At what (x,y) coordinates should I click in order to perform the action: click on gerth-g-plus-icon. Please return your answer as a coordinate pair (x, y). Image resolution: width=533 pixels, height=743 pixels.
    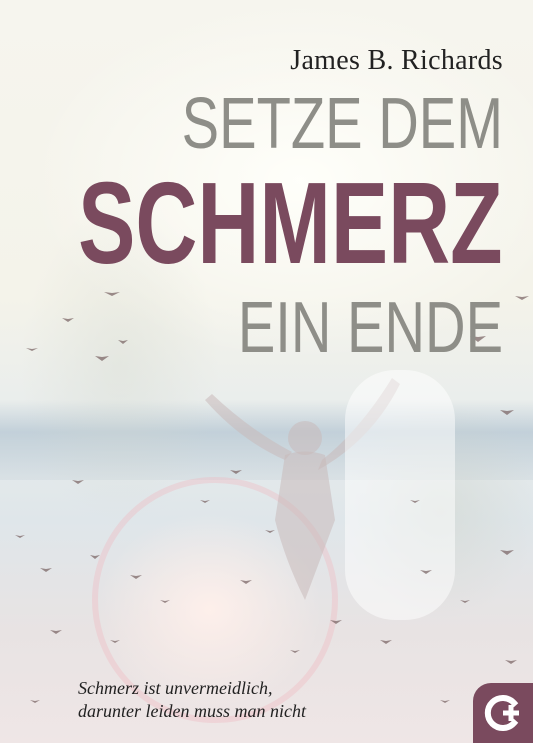
    Looking at the image, I should click on (501, 713).